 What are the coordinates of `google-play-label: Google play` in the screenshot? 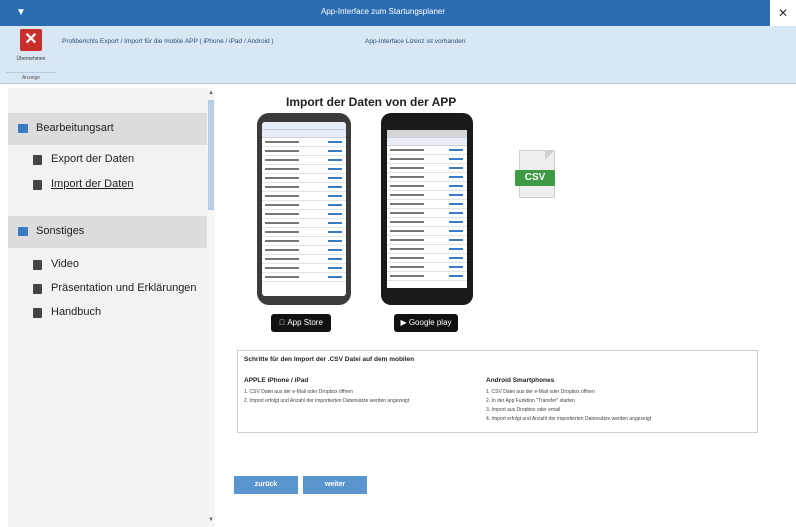 It's located at (430, 322).